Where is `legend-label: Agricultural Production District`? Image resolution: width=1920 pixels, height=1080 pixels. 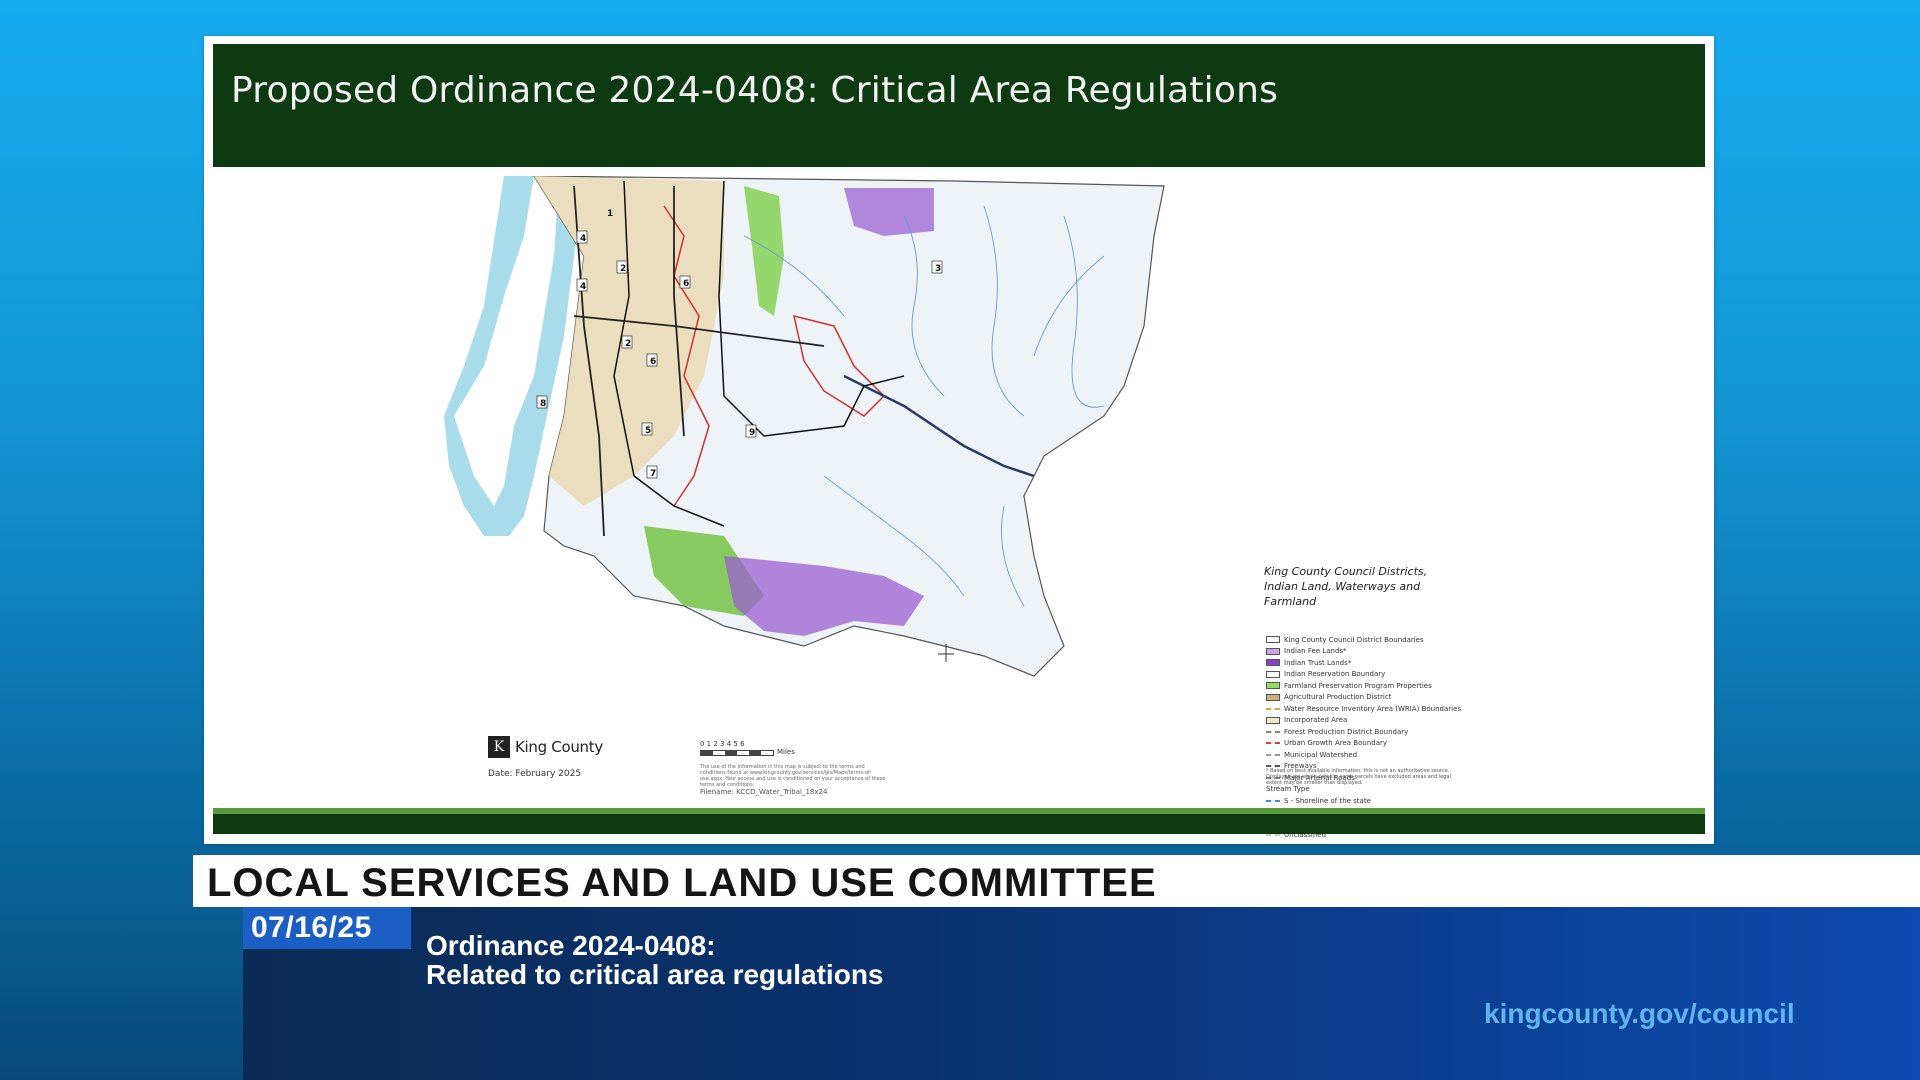
legend-label: Agricultural Production District is located at coordinates (1338, 697).